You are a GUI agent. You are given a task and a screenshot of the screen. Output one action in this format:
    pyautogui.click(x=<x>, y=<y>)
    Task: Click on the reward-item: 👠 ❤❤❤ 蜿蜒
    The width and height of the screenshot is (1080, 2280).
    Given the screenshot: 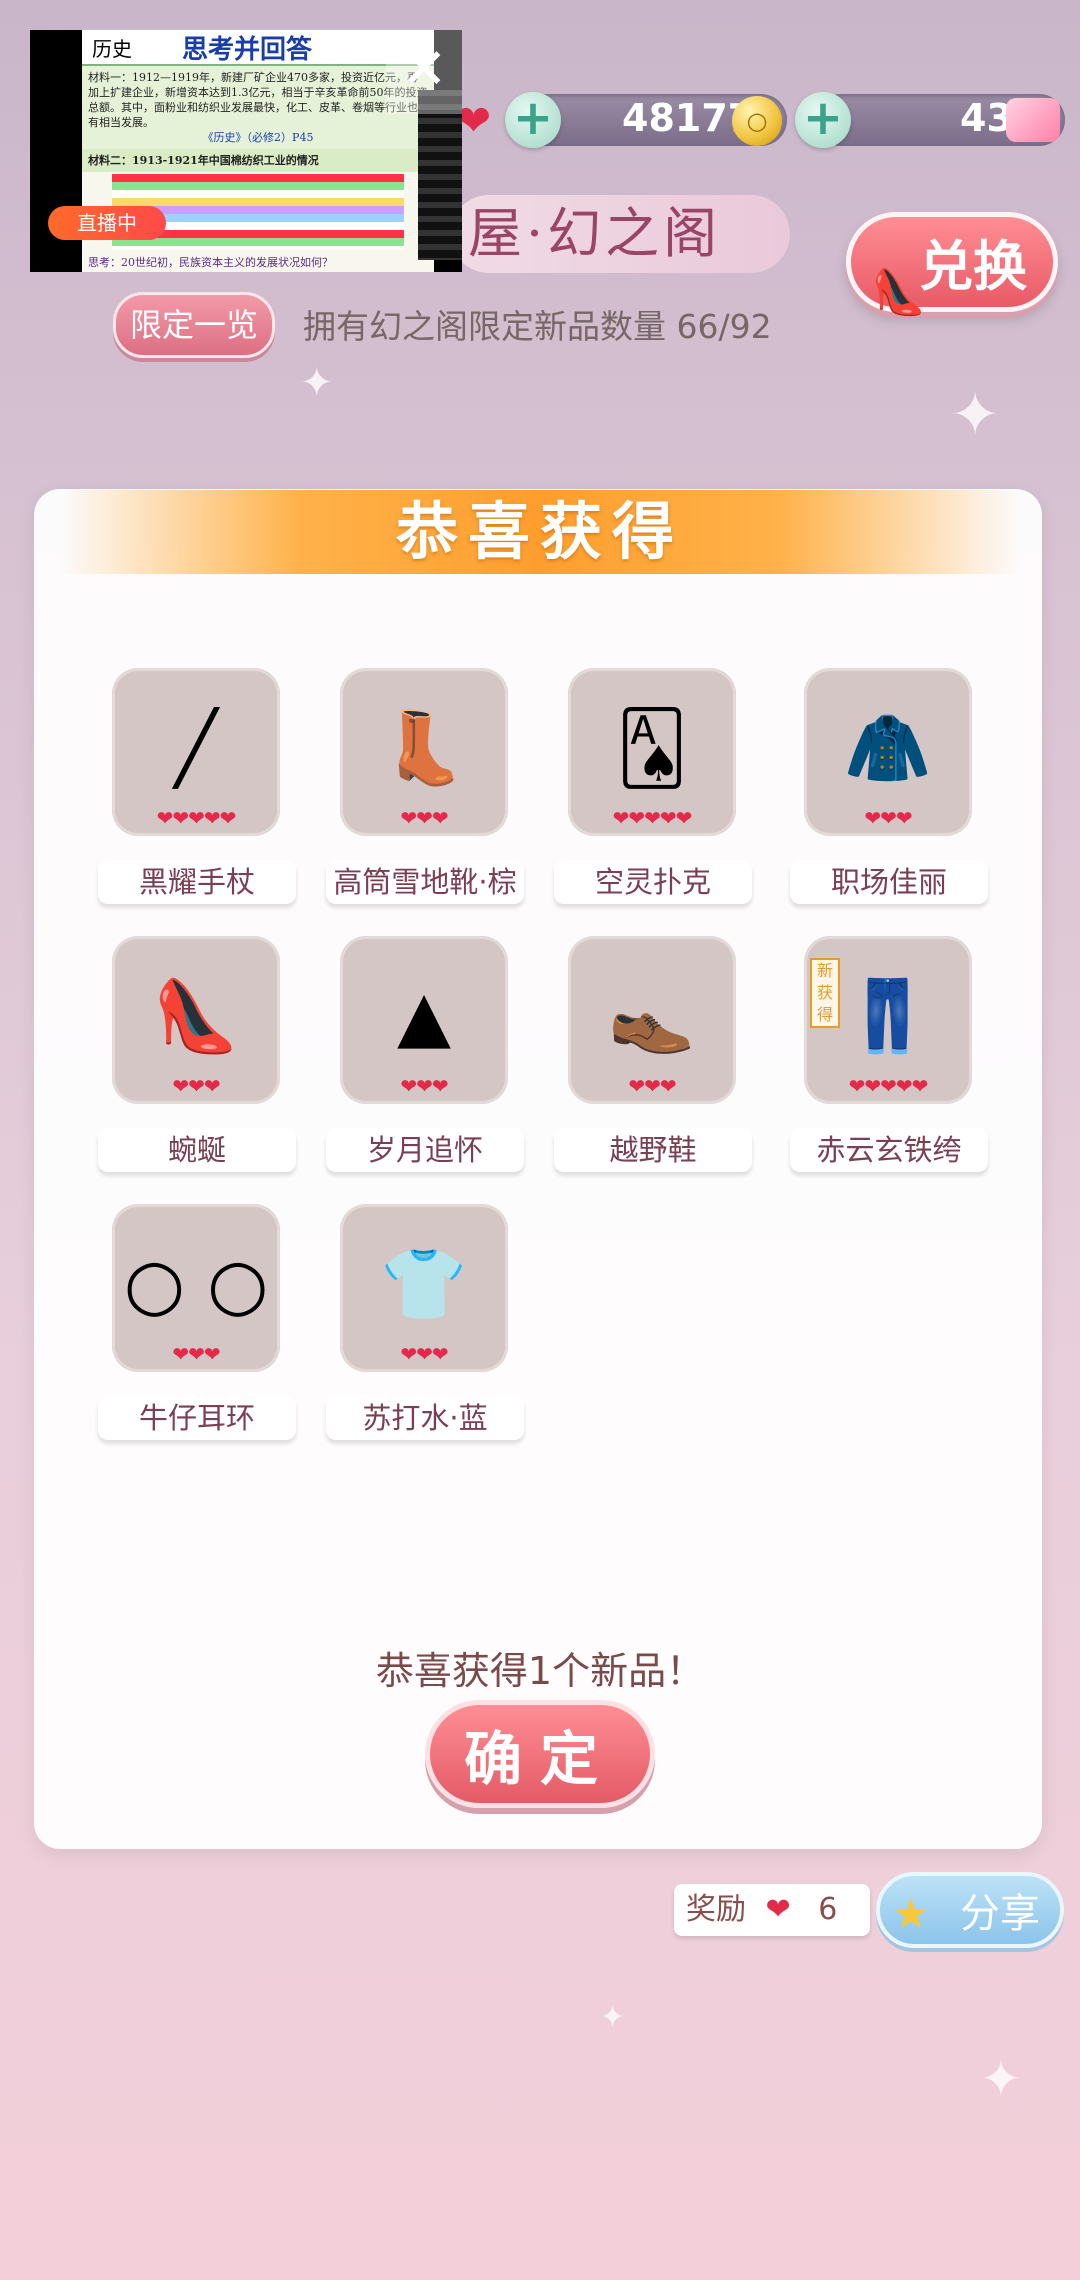 What is the action you would take?
    pyautogui.click(x=203, y=1056)
    